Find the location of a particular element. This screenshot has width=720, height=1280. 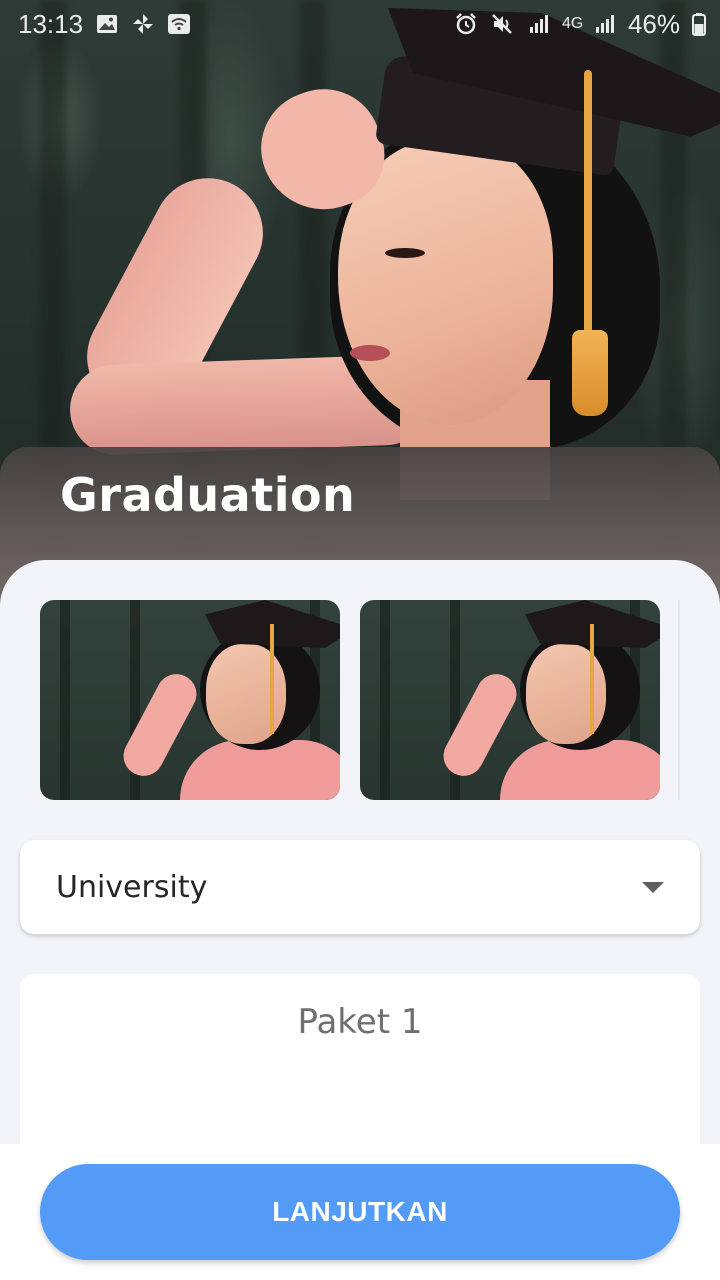

status-time: 13:13 is located at coordinates (51, 23).